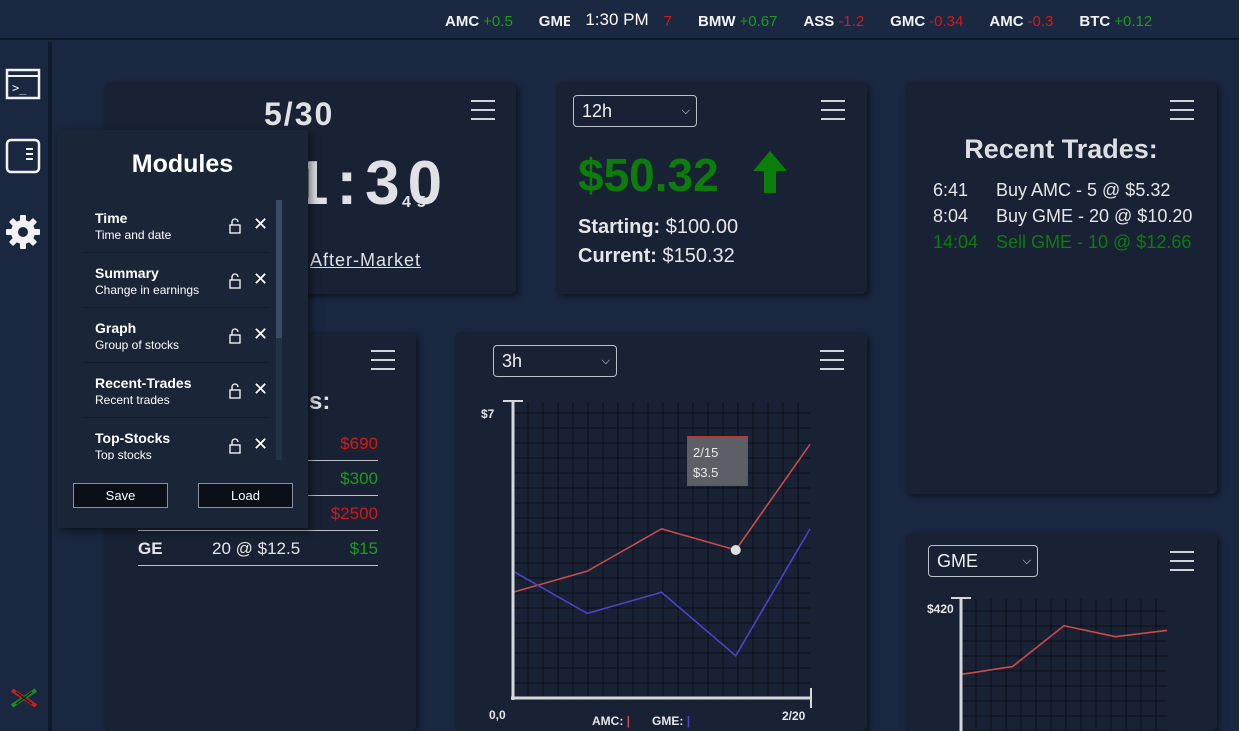 This screenshot has height=731, width=1239. What do you see at coordinates (150, 548) in the screenshot?
I see `stock-symbol: GE` at bounding box center [150, 548].